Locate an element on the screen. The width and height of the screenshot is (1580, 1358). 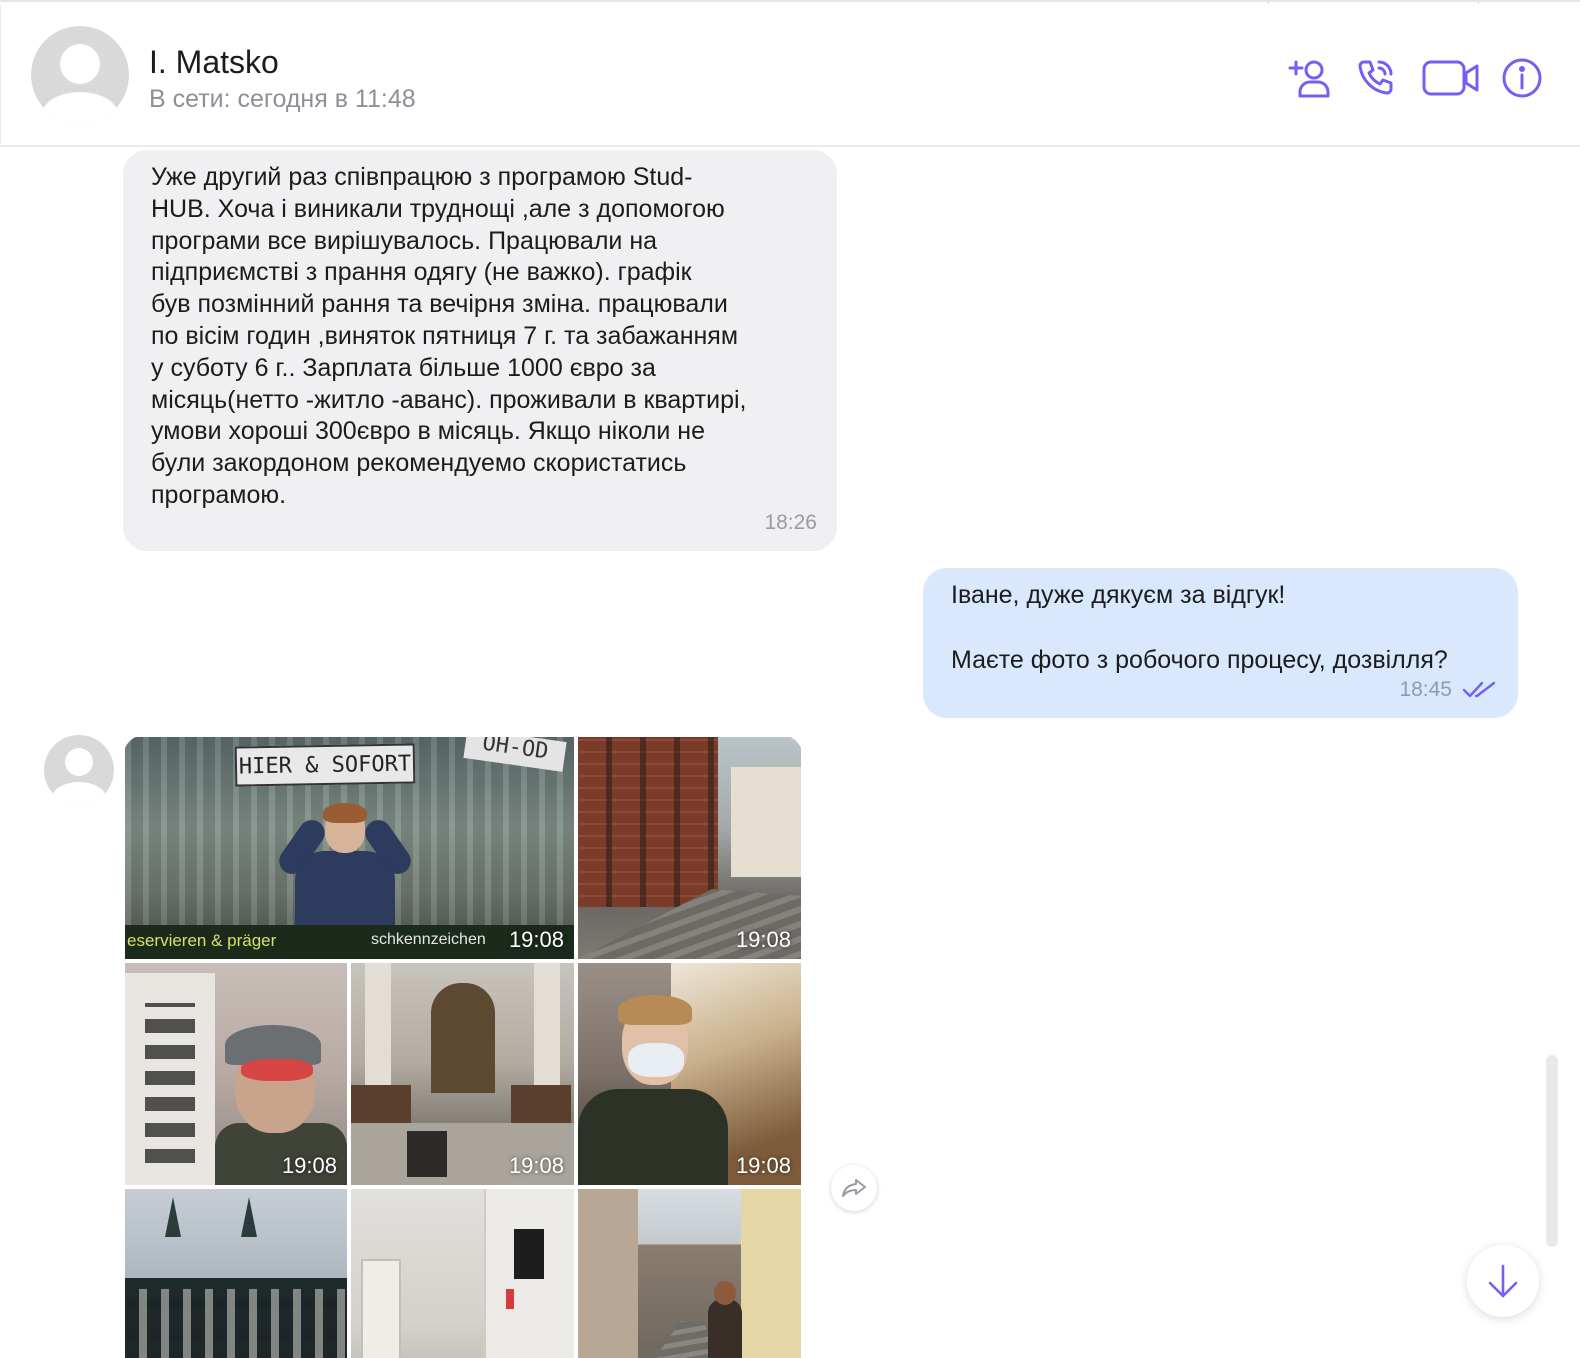
message-meta: 18:45 is located at coordinates (1447, 690).